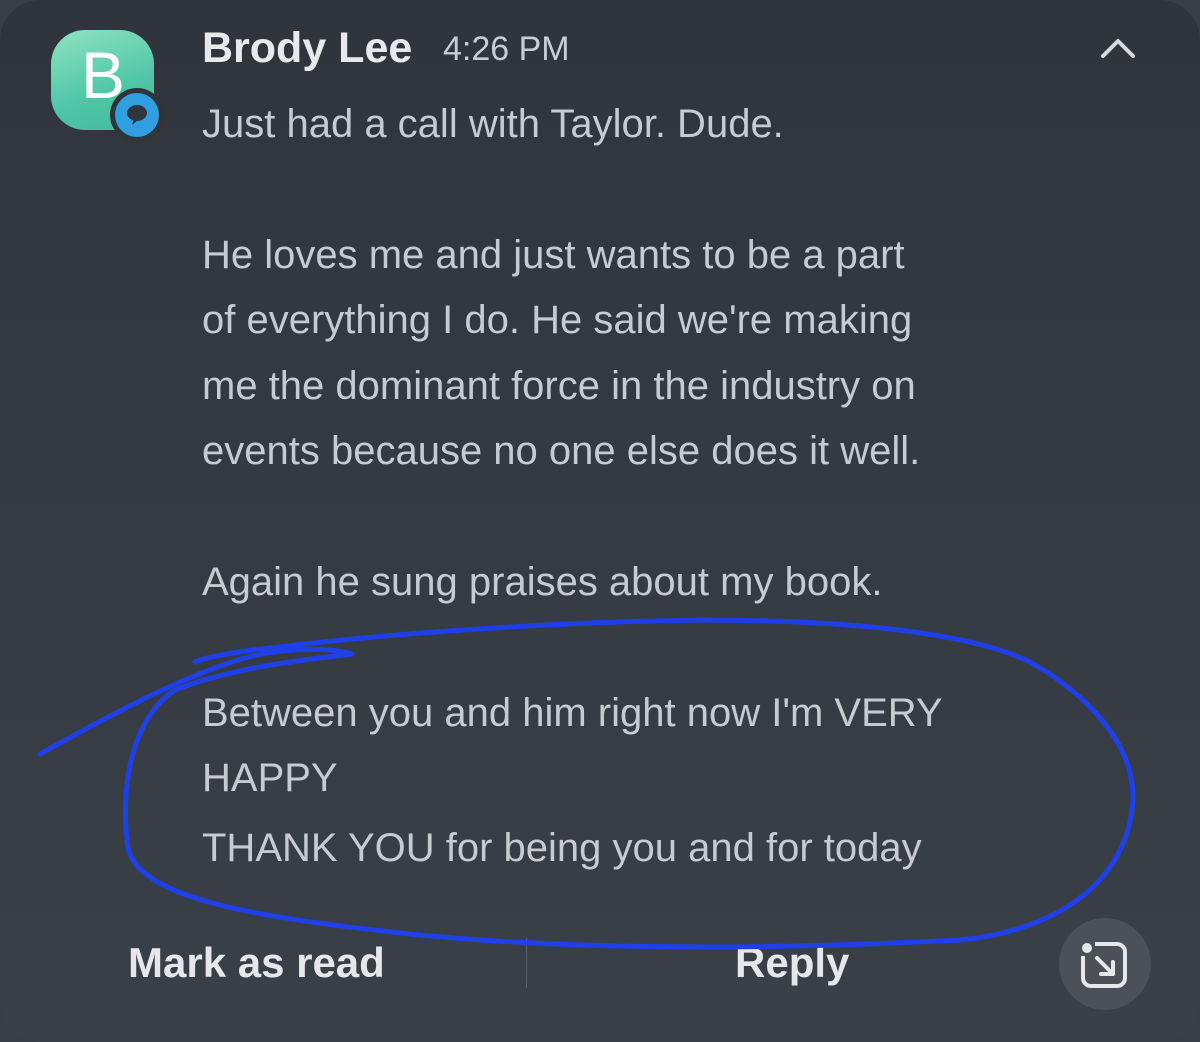  I want to click on message-line: Again he sung praises about my book., so click(542, 582).